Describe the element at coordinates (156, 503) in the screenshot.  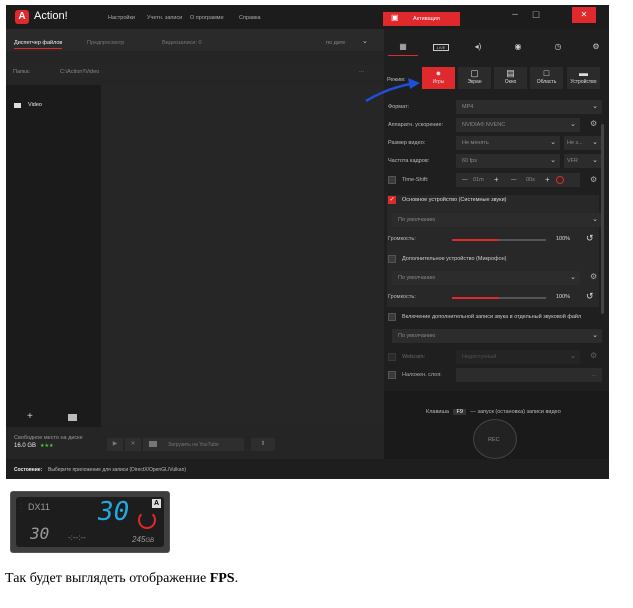
I see `osd-logo: A` at that location.